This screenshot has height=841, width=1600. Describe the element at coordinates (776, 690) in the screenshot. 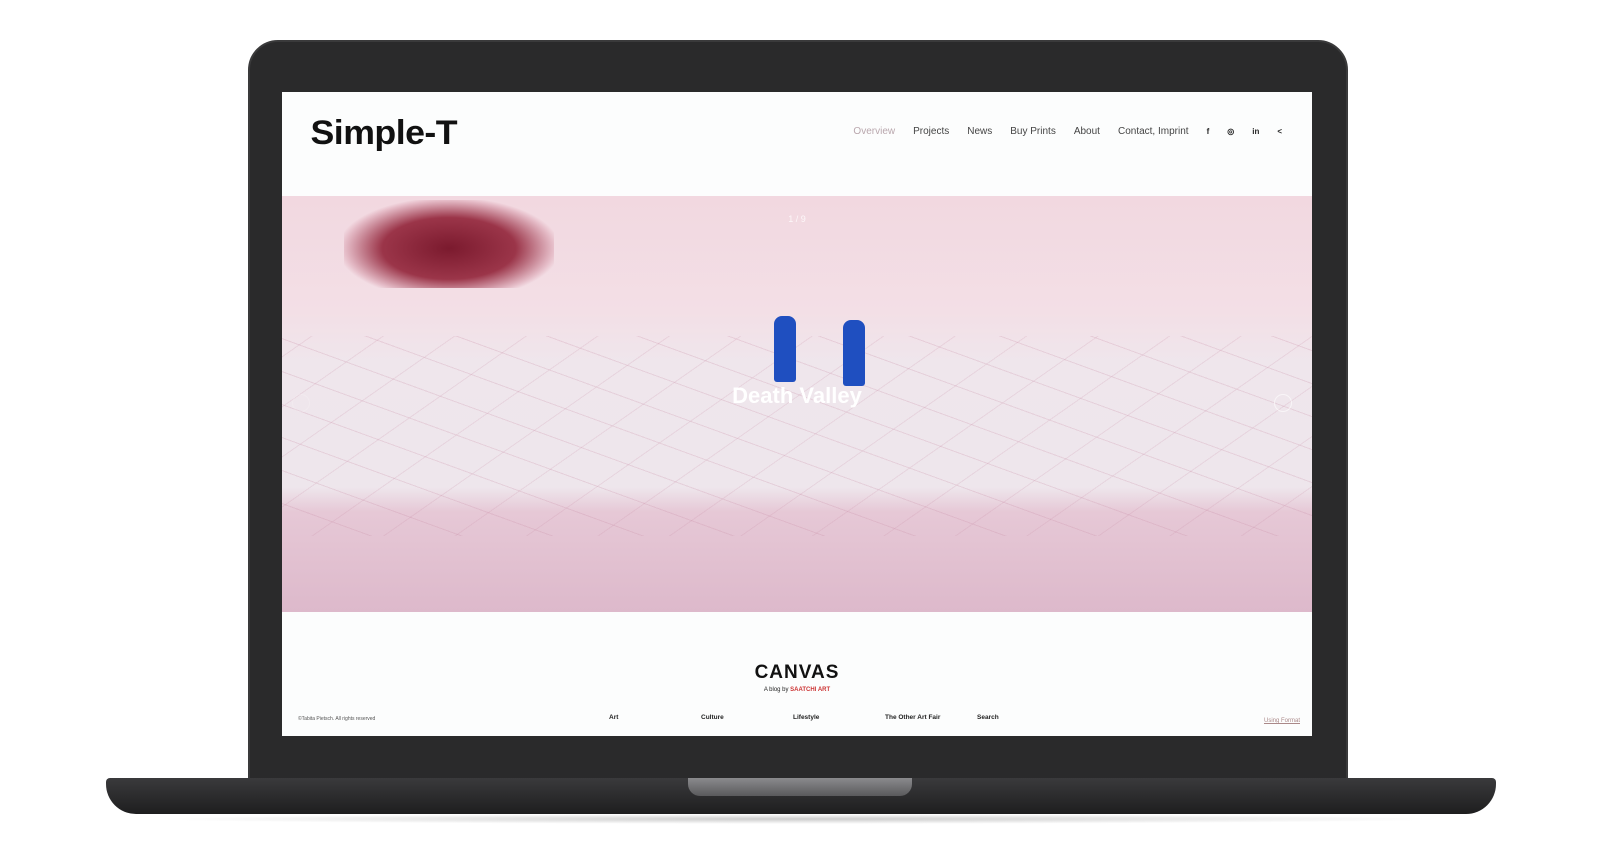

I see `tagline-text: A blog by` at that location.